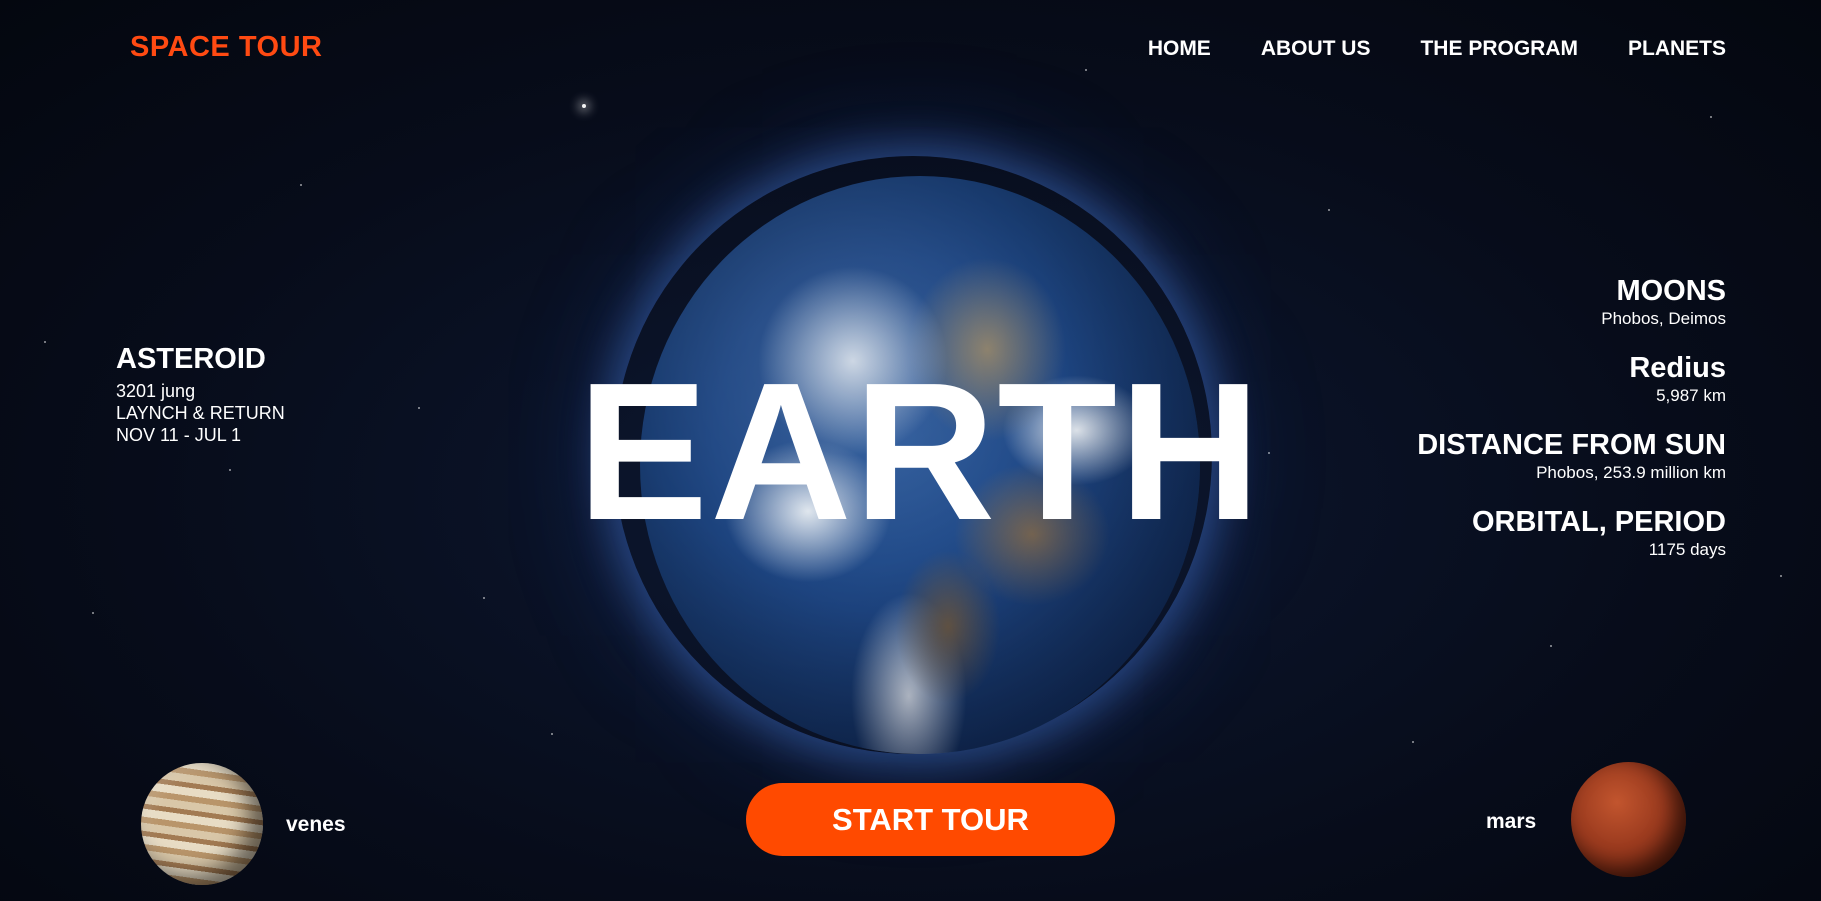 This screenshot has width=1821, height=901. Describe the element at coordinates (584, 106) in the screenshot. I see `bright-star` at that location.